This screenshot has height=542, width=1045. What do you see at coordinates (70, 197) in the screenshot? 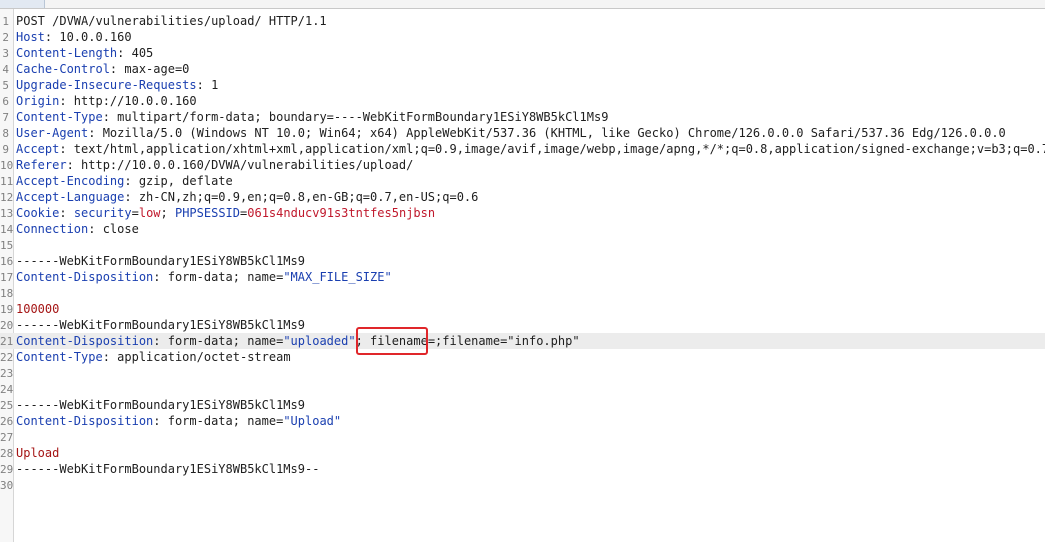
I see `header-name: Accept-Language` at bounding box center [70, 197].